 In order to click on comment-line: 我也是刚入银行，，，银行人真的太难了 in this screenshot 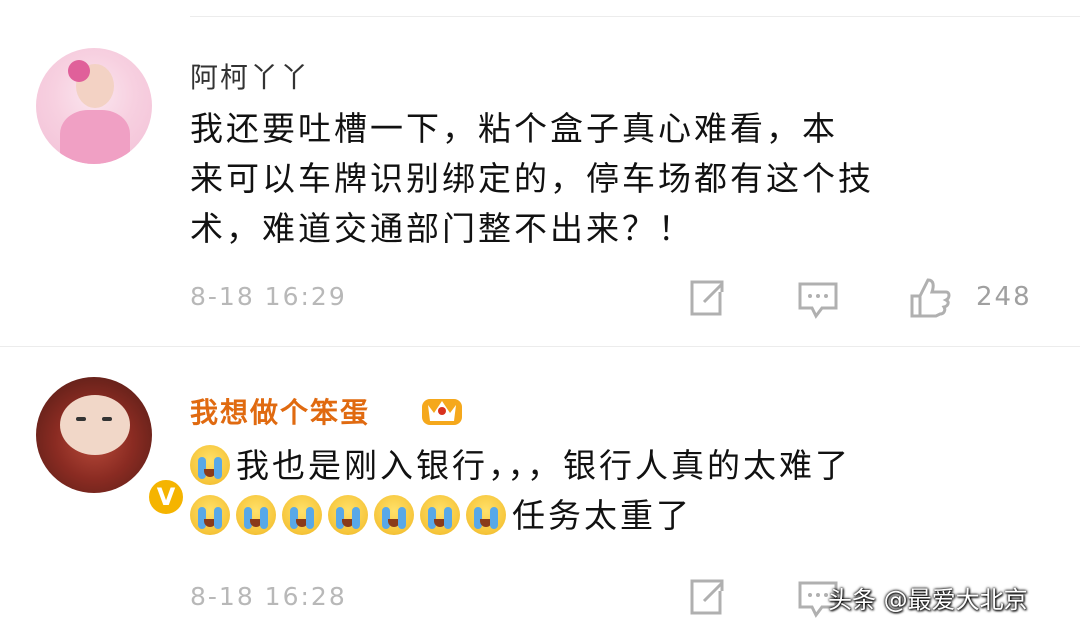, I will do `click(610, 466)`.